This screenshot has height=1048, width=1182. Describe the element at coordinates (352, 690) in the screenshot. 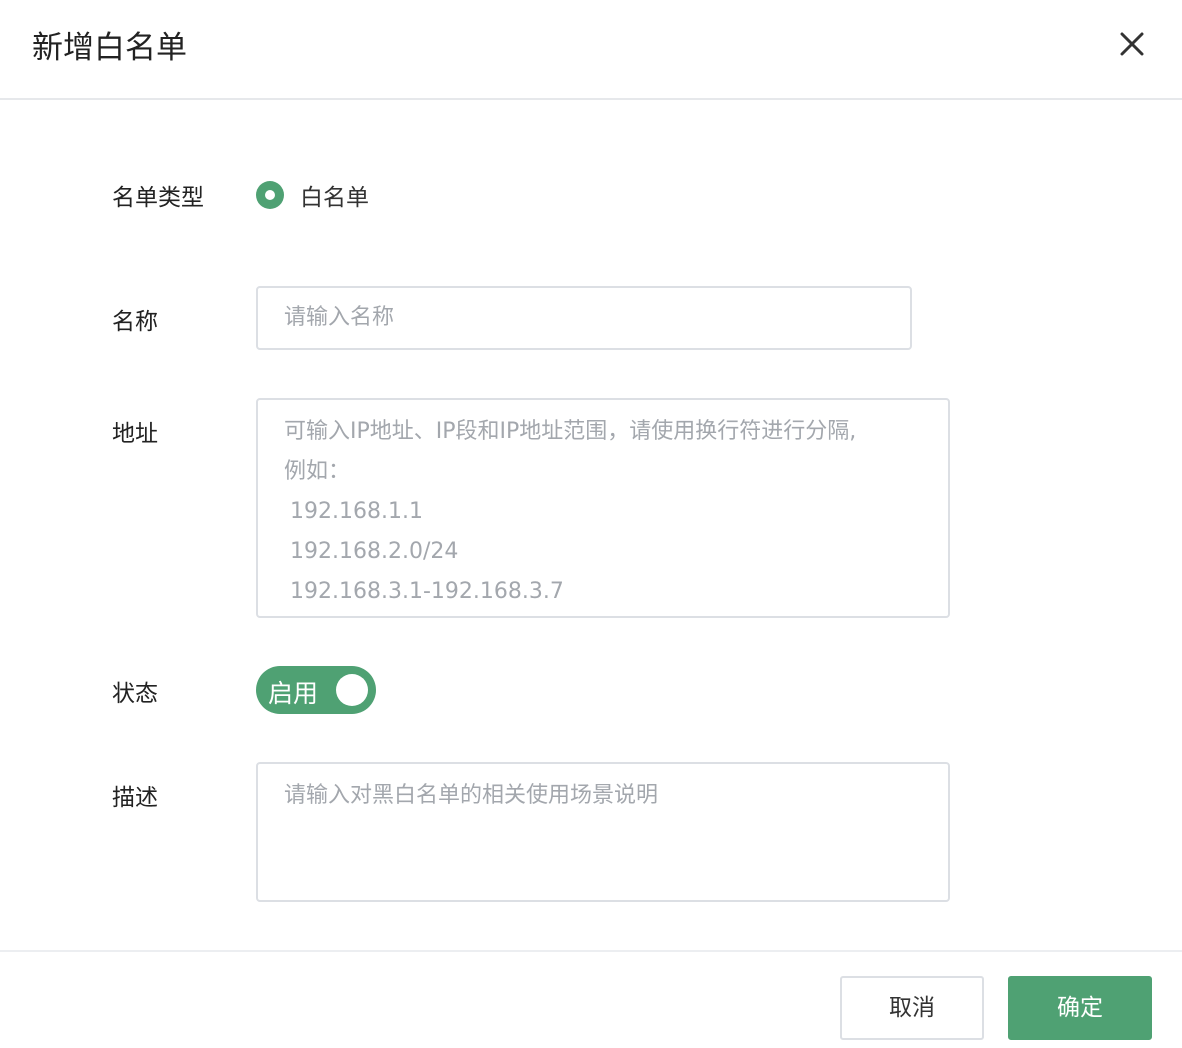

I see `toggle-knob` at that location.